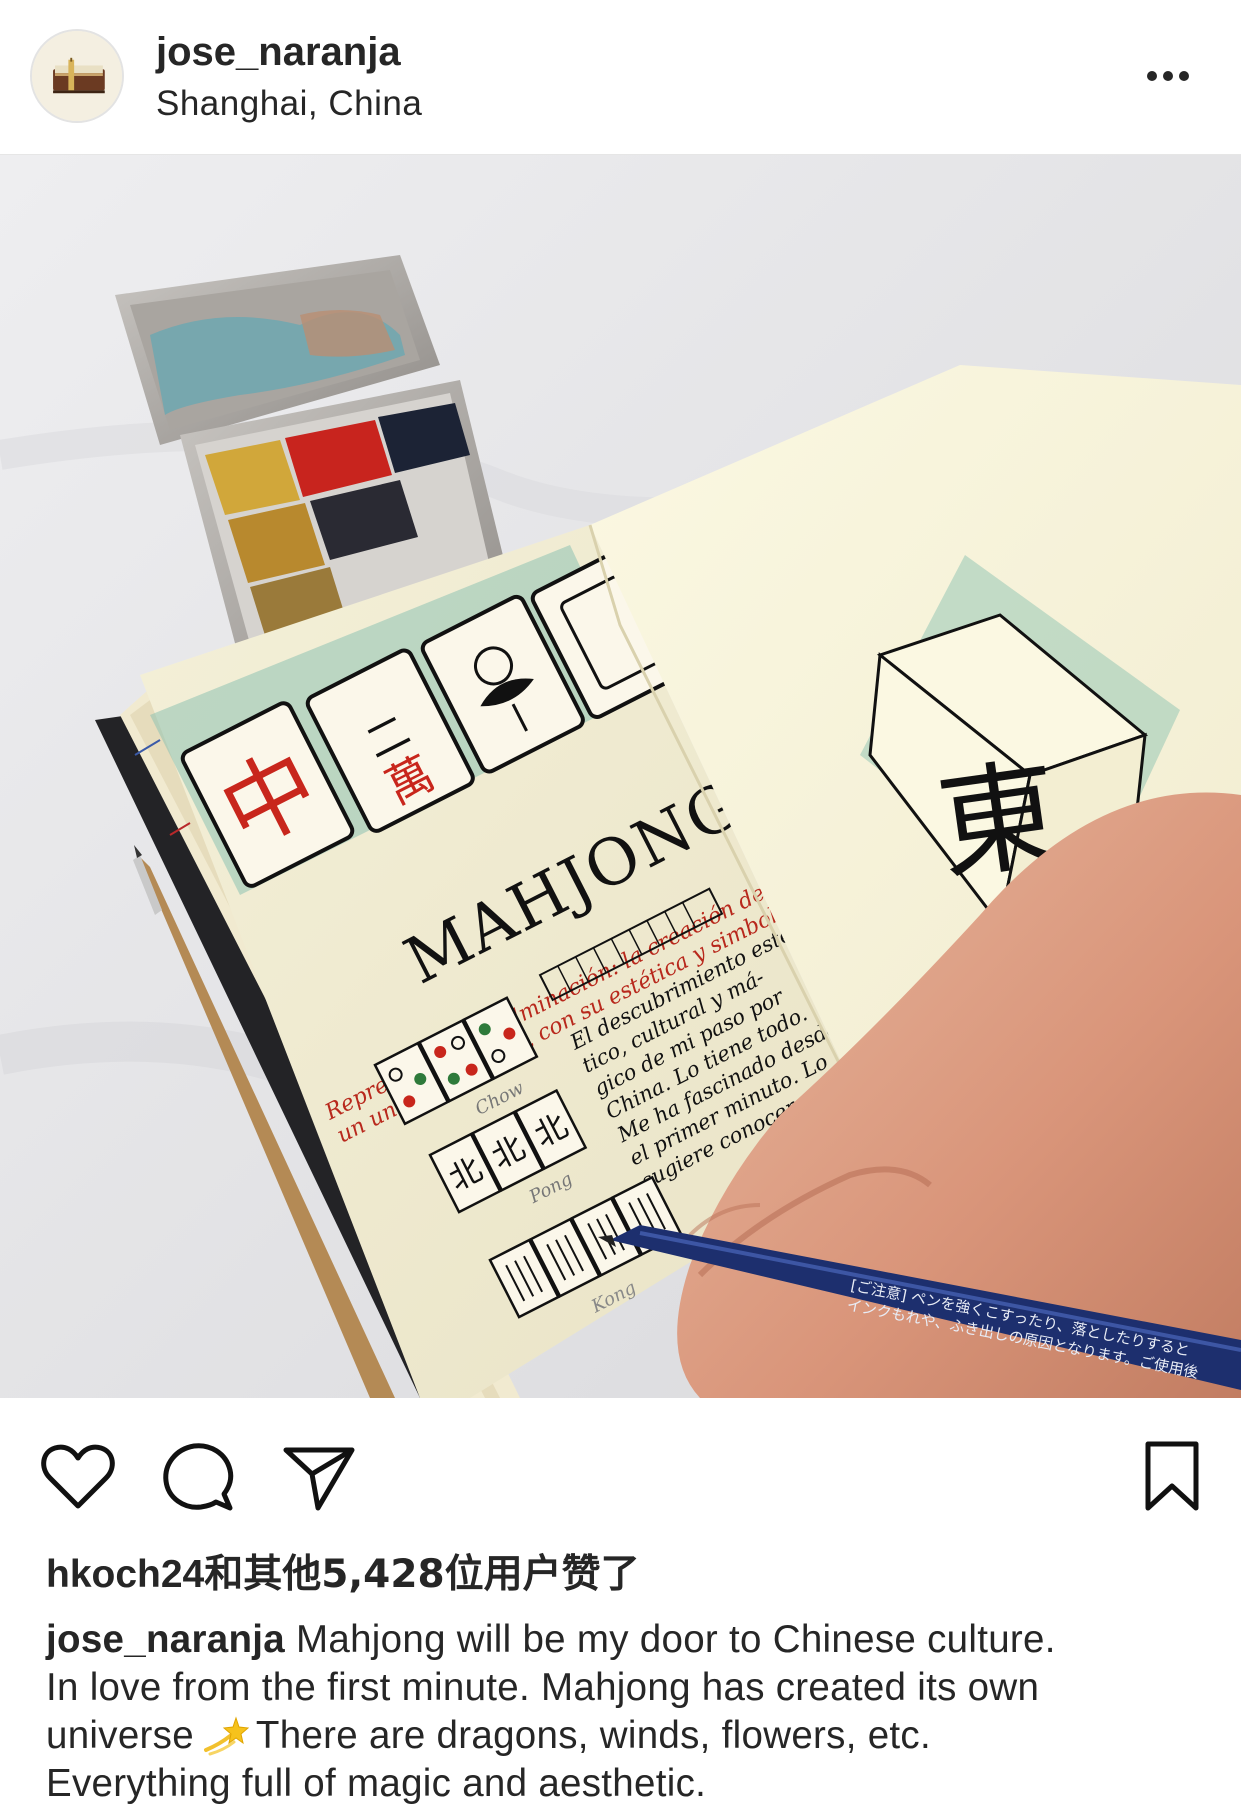  I want to click on caption-username: jose_naranja, so click(165, 1639).